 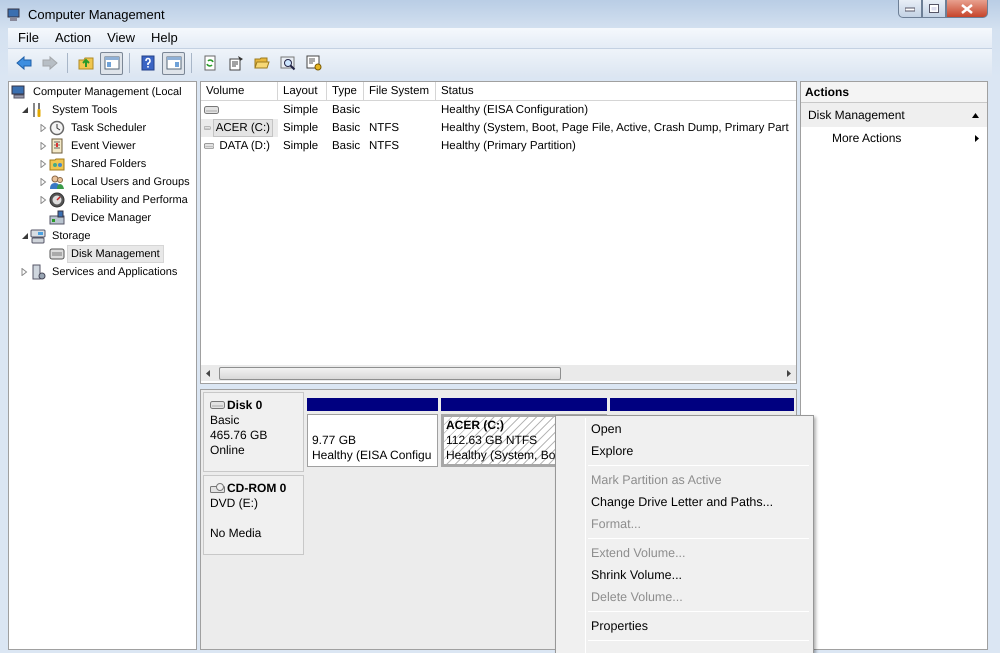 What do you see at coordinates (96, 15) in the screenshot?
I see `window-title: Computer Management` at bounding box center [96, 15].